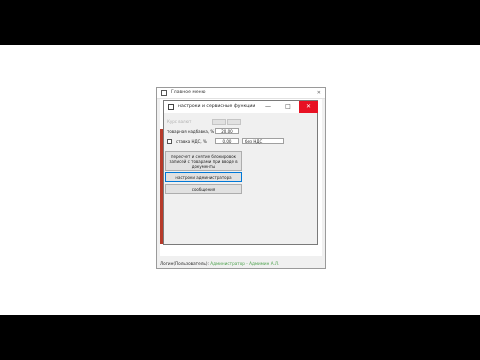  Describe the element at coordinates (241, 93) in the screenshot. I see `main-window-titlebar: Главное меню ✕` at that location.